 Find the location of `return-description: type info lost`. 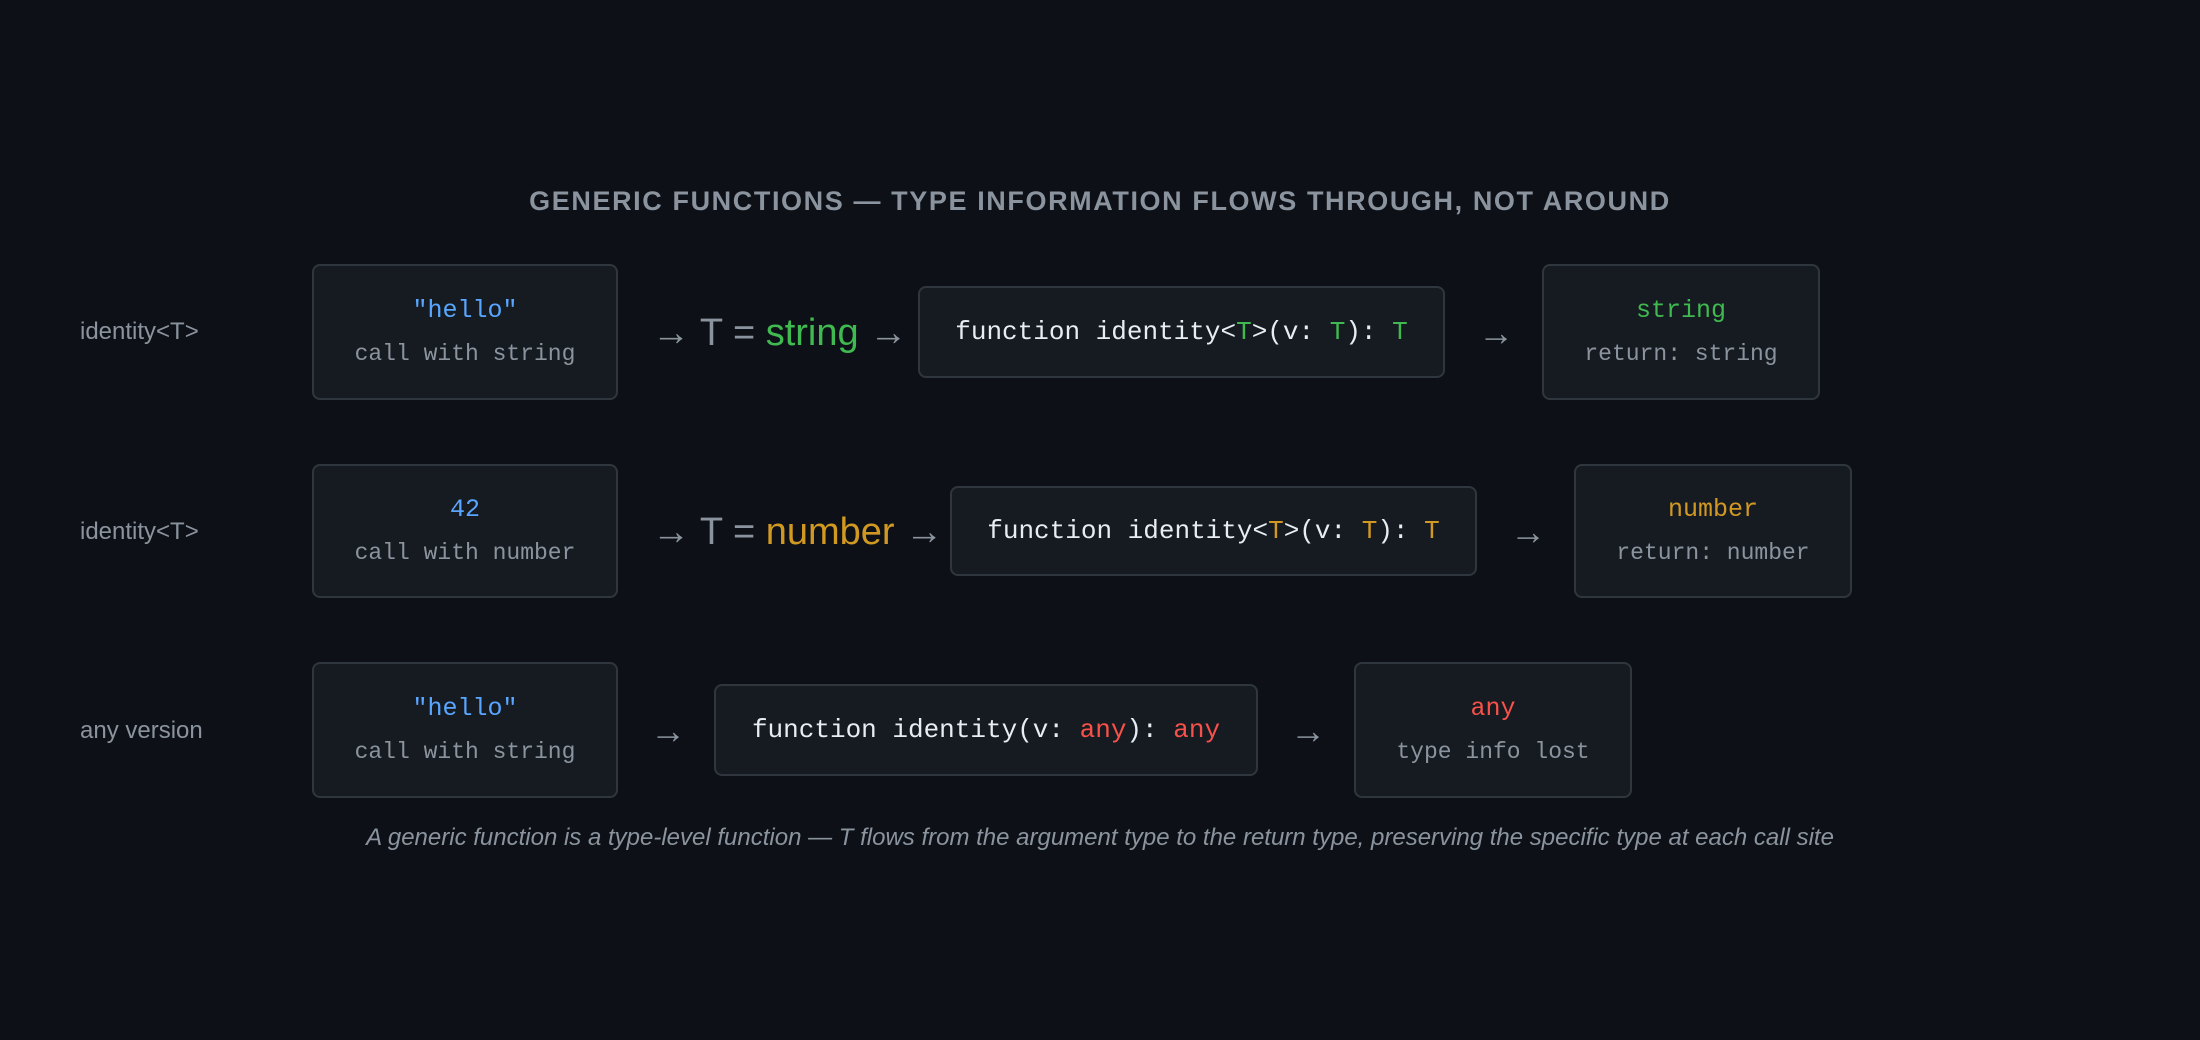

return-description: type info lost is located at coordinates (1493, 752).